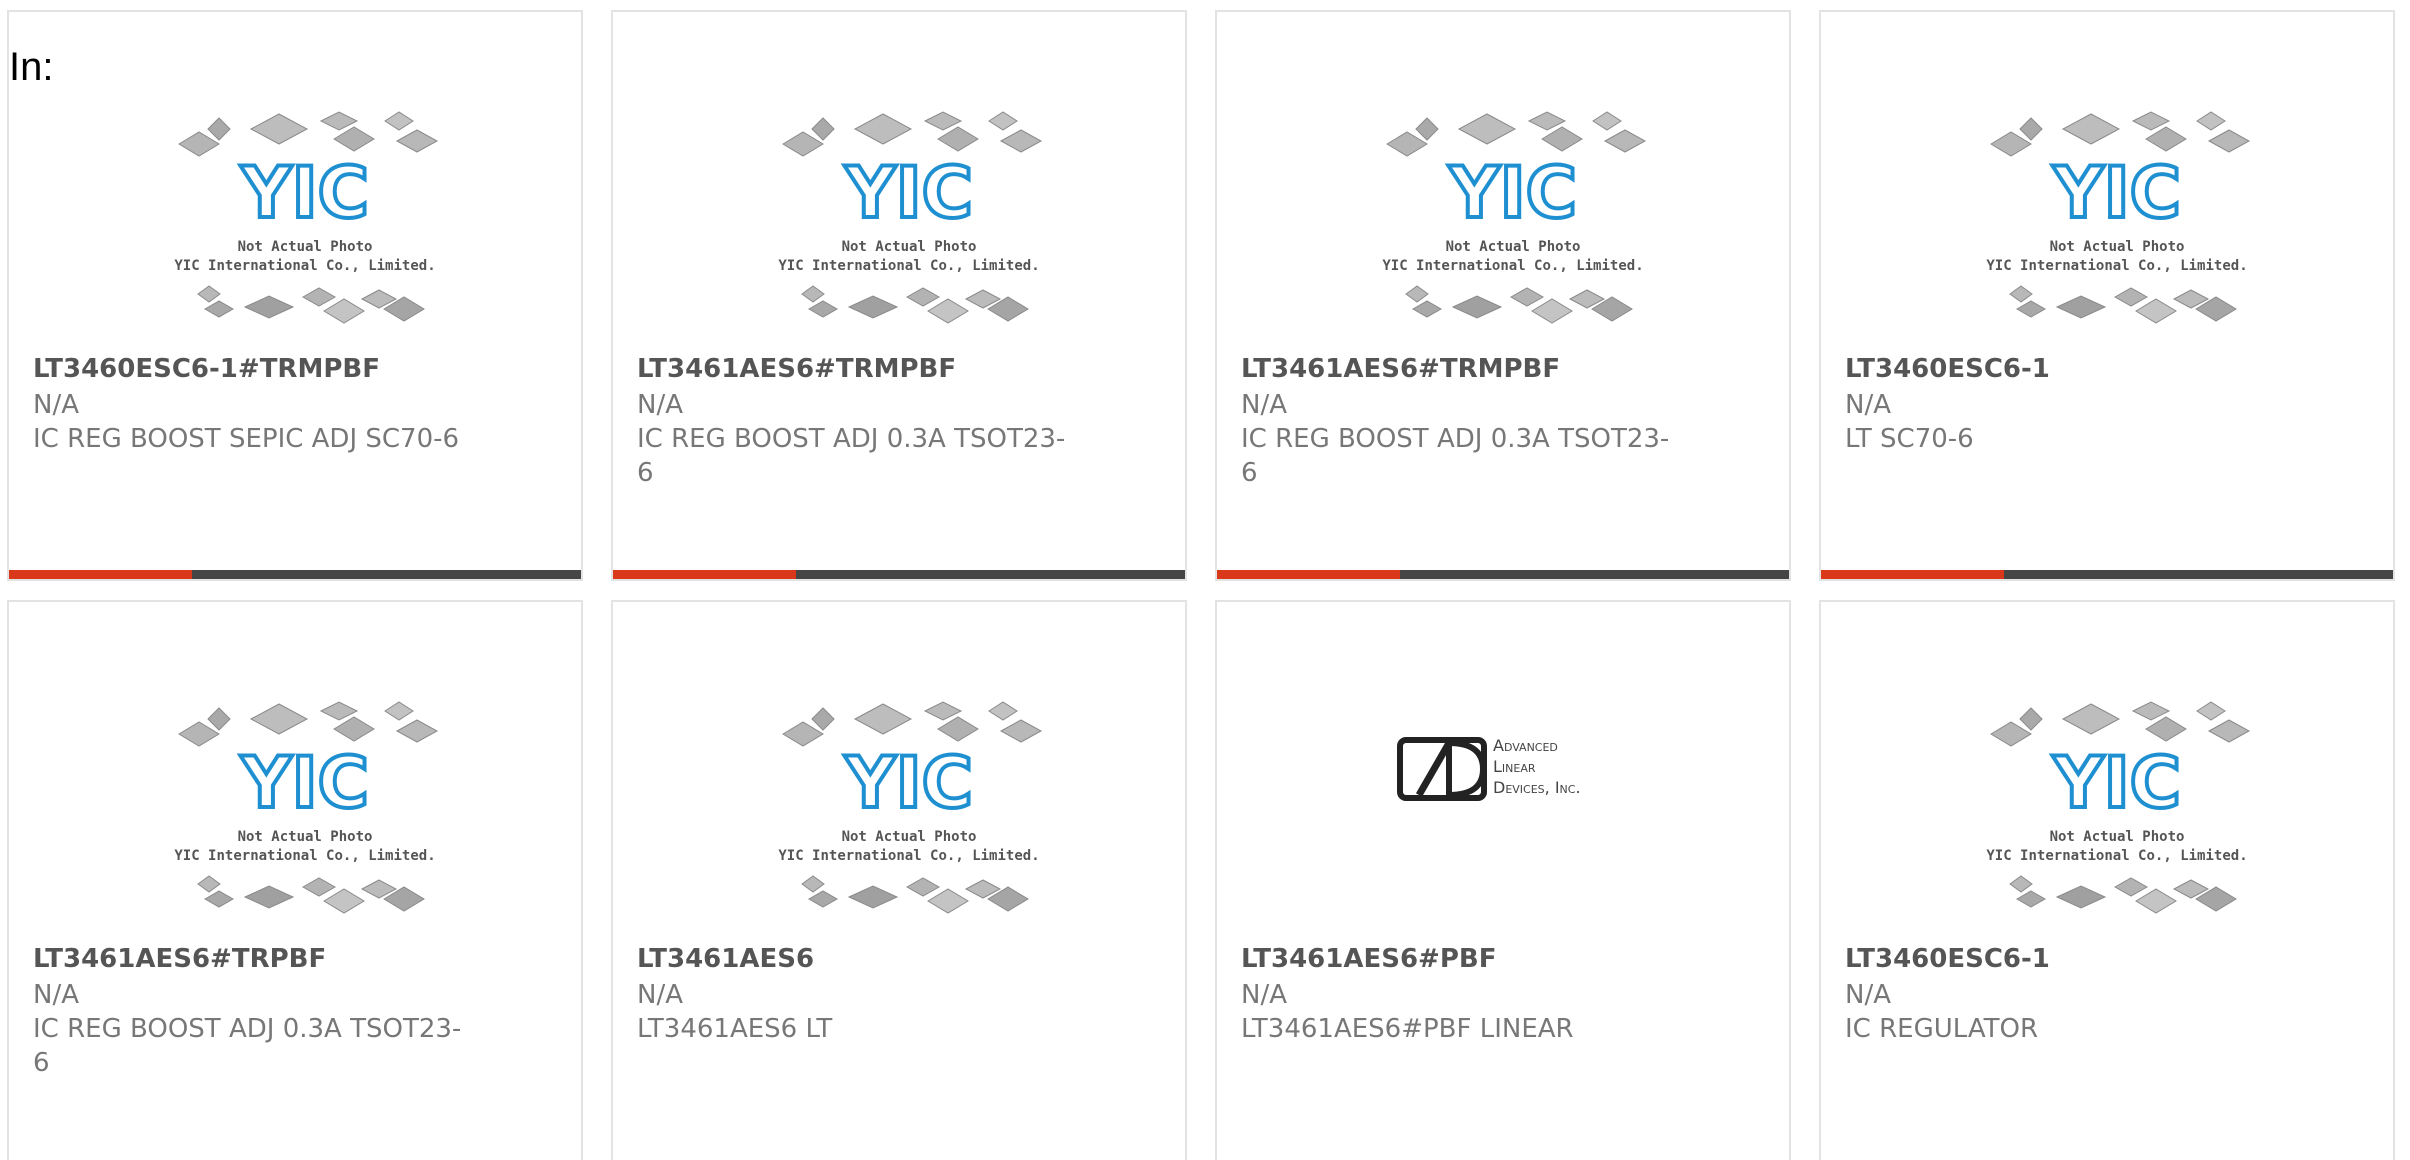 Image resolution: width=2410 pixels, height=1160 pixels. Describe the element at coordinates (1407, 1029) in the screenshot. I see `description: LT3461AES6#PBF LINEAR` at that location.